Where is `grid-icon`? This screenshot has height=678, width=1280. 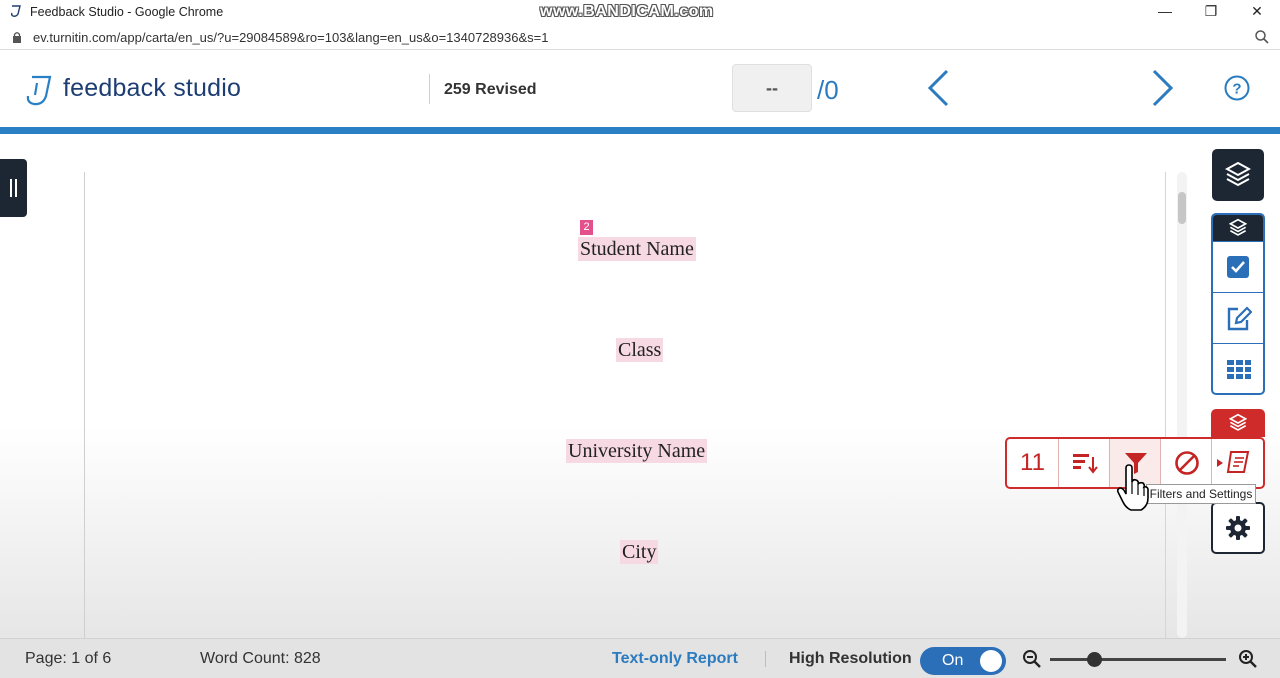 grid-icon is located at coordinates (1239, 369).